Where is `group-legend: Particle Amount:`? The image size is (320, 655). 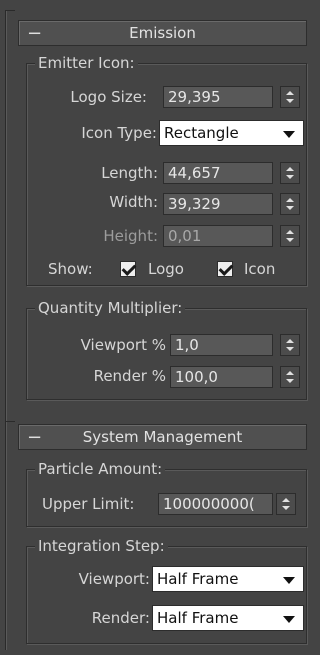 group-legend: Particle Amount: is located at coordinates (100, 469).